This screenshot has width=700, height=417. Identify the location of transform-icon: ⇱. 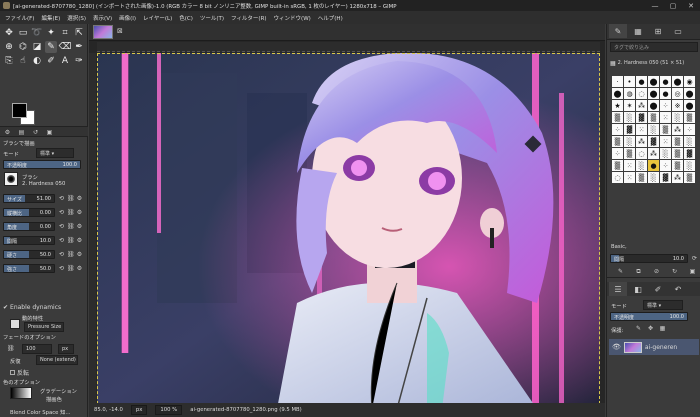
(79, 33).